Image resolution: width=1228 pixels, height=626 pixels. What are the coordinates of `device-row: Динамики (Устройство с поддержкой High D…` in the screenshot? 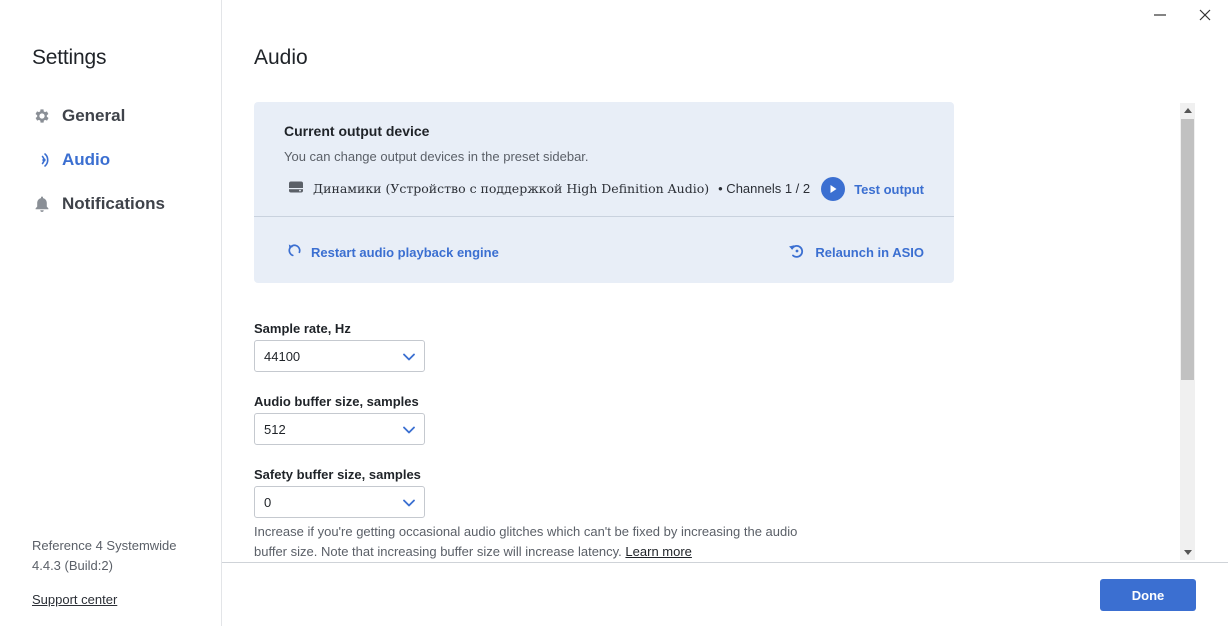 It's located at (549, 188).